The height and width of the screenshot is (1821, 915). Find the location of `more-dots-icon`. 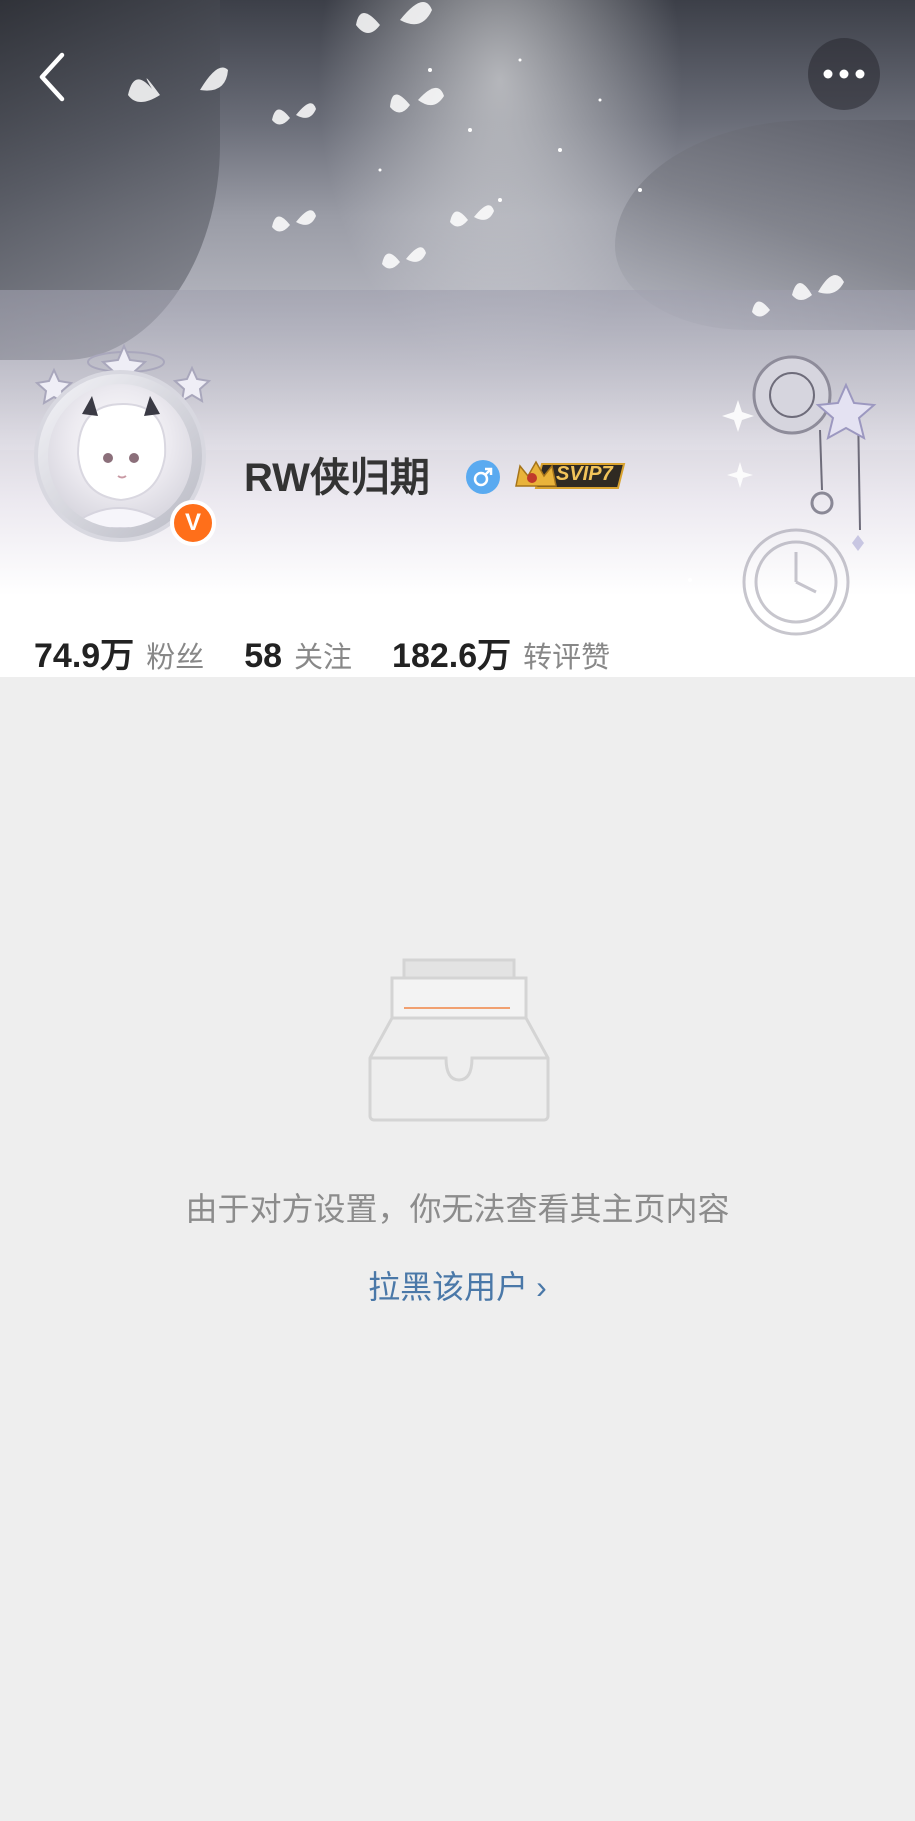

more-dots-icon is located at coordinates (844, 74).